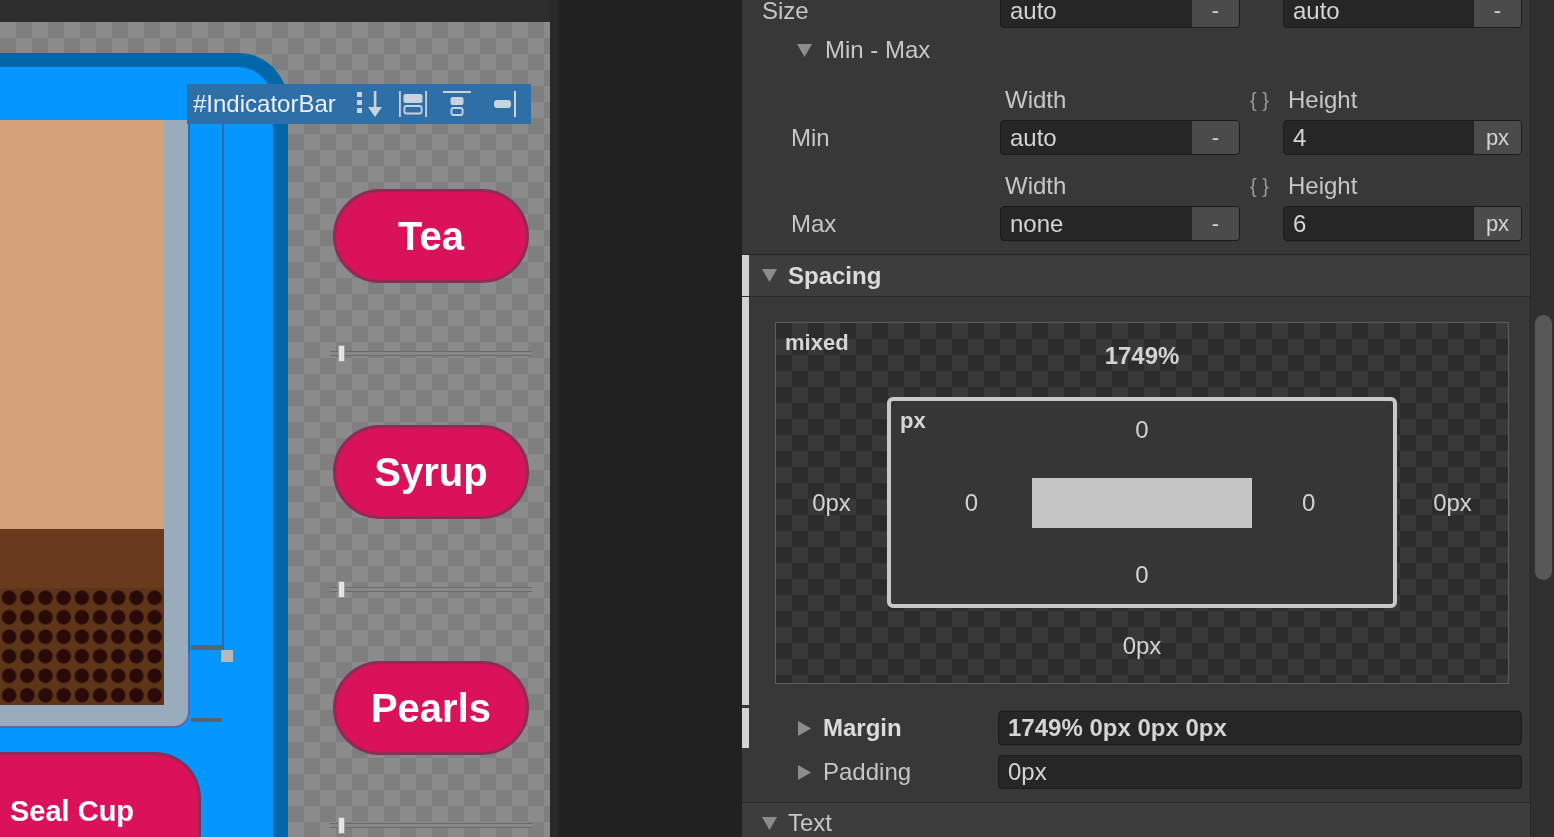  Describe the element at coordinates (1120, 223) in the screenshot. I see `value-field: none -` at that location.